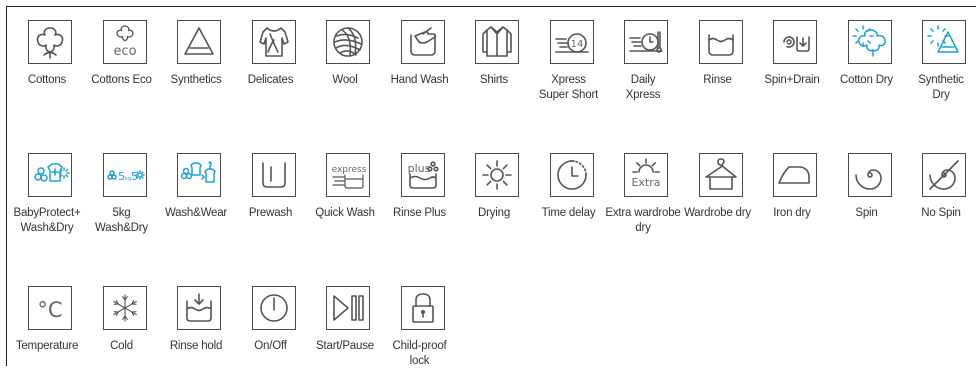 This screenshot has width=976, height=383. What do you see at coordinates (124, 51) in the screenshot?
I see `svg-text: eco` at bounding box center [124, 51].